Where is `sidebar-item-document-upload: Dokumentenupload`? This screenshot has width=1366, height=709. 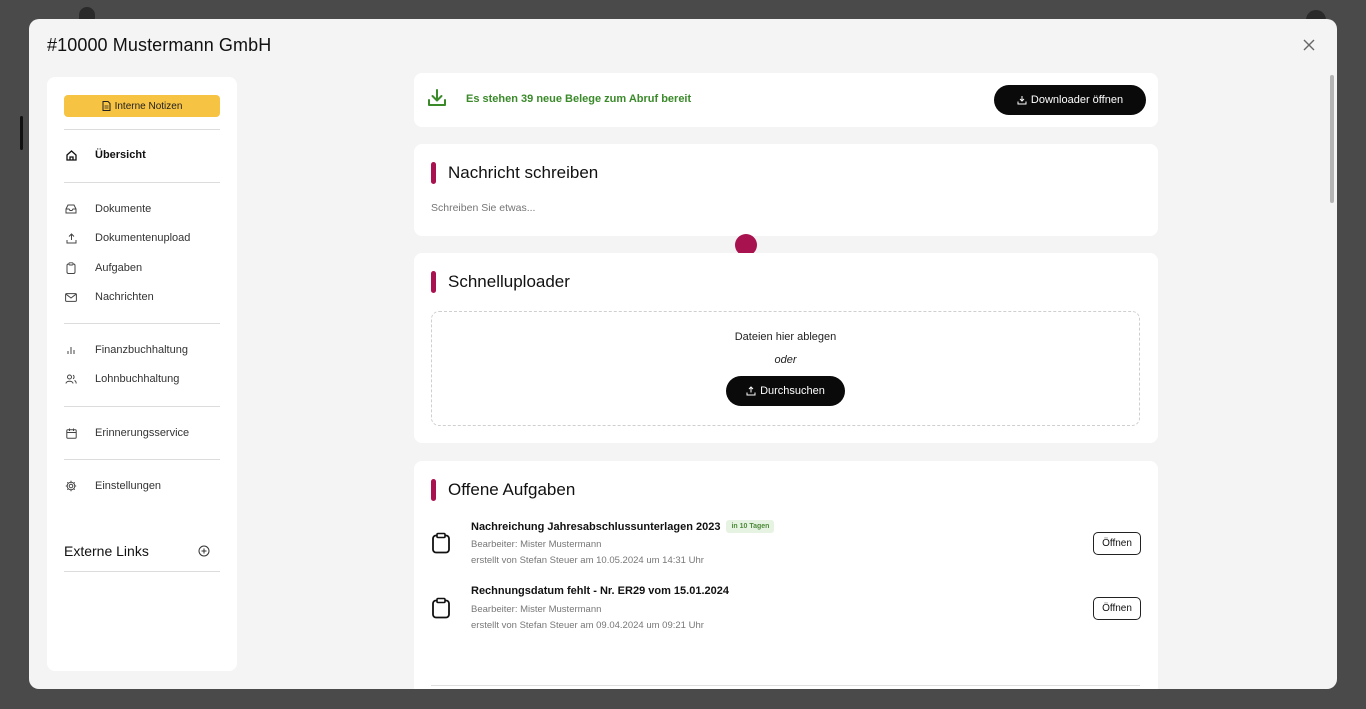
sidebar-item-document-upload: Dokumentenupload is located at coordinates (142, 238).